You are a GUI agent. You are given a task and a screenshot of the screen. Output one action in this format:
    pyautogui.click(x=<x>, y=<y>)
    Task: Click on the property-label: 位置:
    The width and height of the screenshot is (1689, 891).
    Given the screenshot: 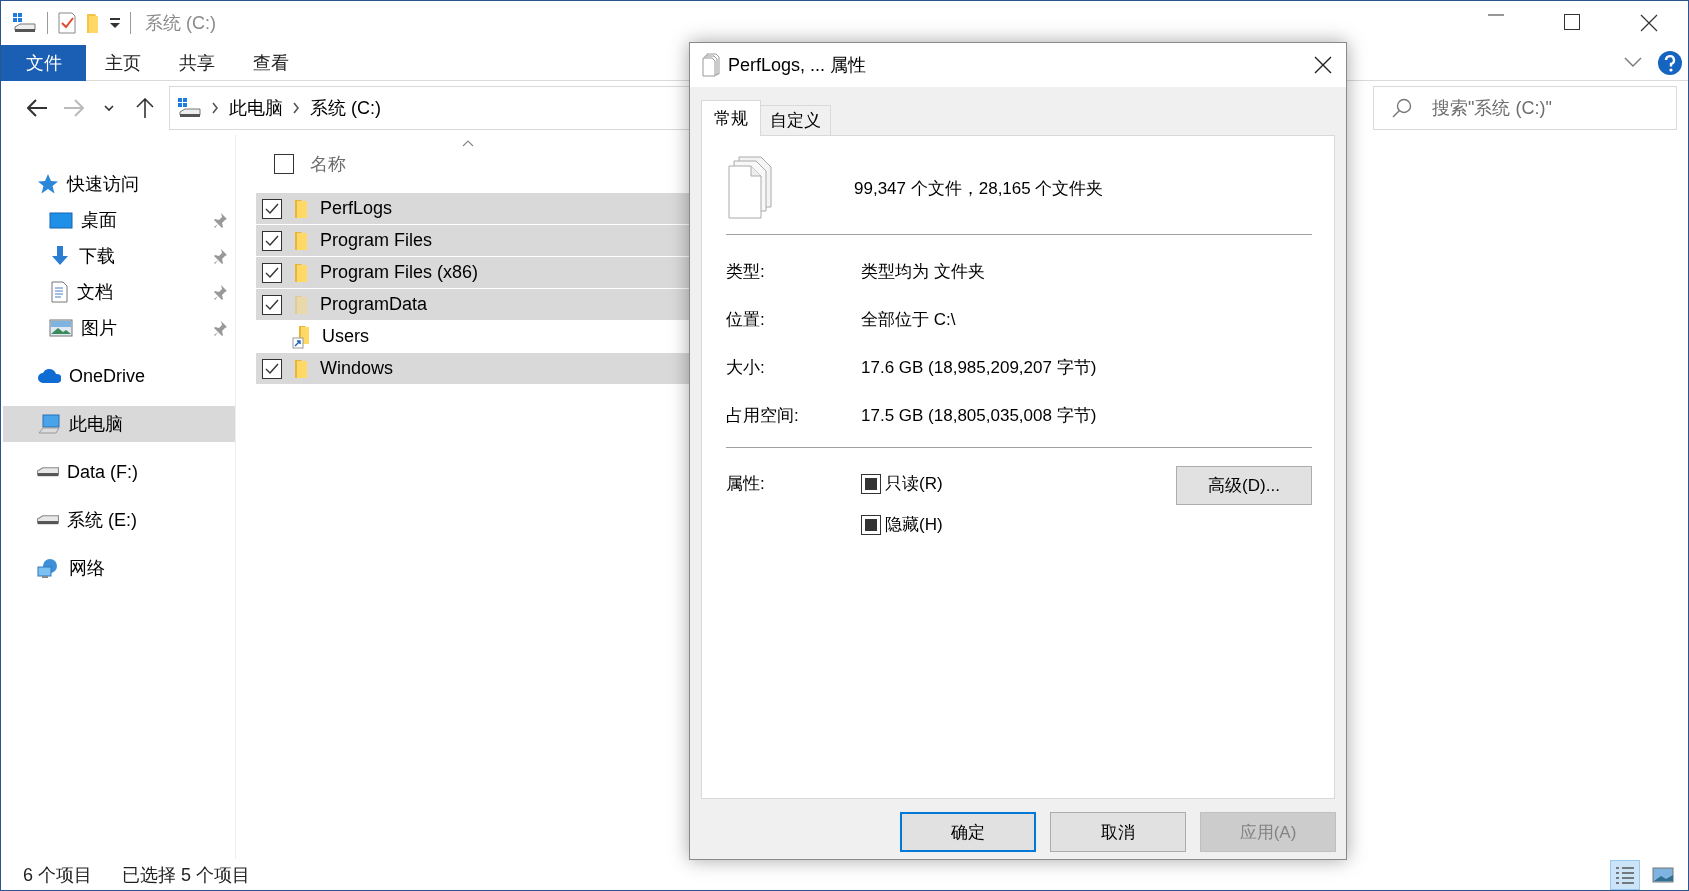 What is the action you would take?
    pyautogui.click(x=746, y=319)
    